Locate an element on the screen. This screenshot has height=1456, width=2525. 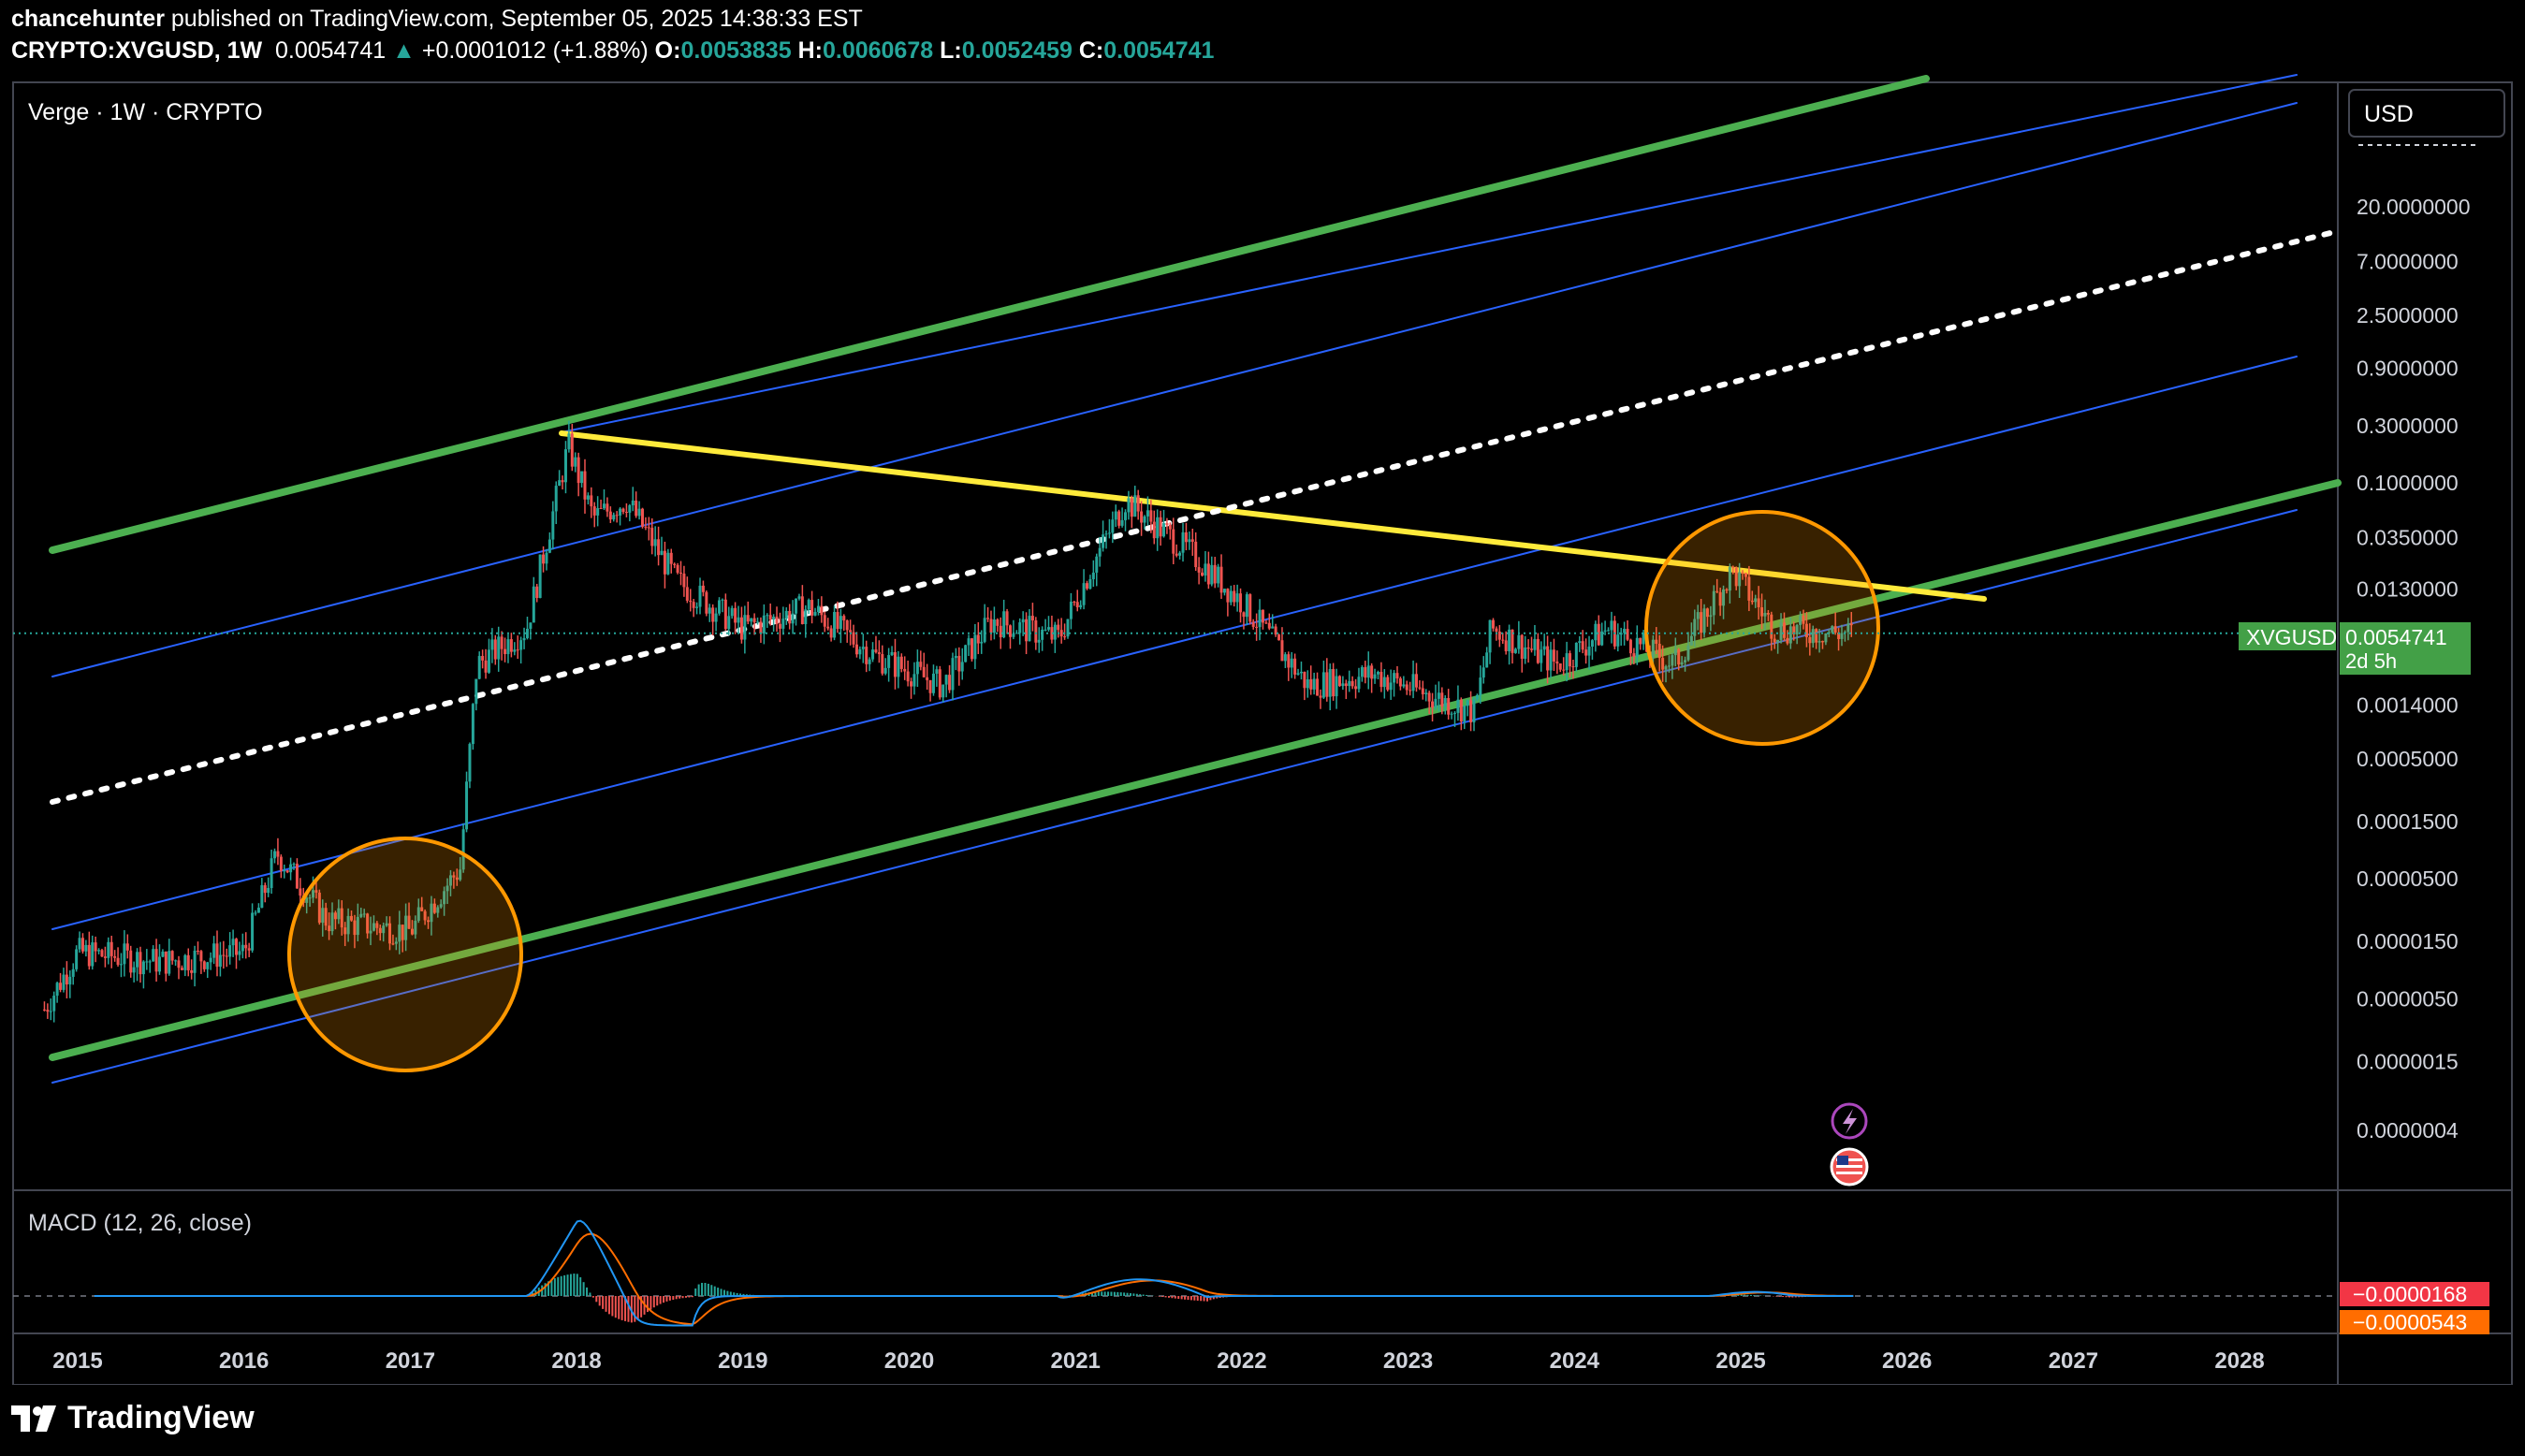
us-flag-icon is located at coordinates (1849, 1167).